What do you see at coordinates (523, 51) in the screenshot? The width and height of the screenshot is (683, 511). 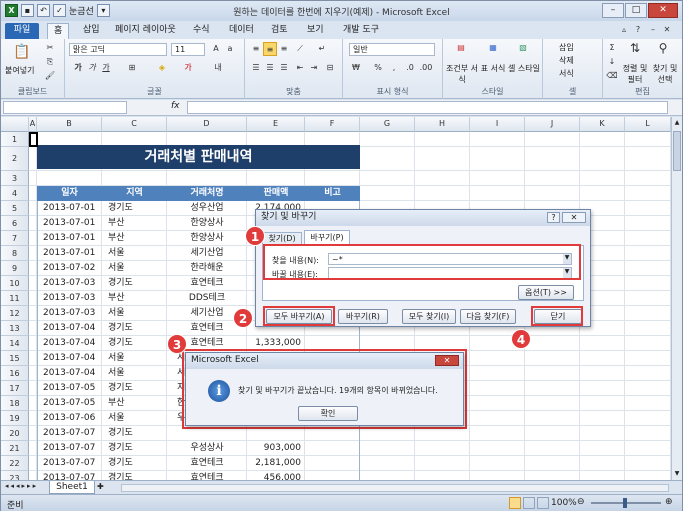 I see `cell-styles-icon: ▧` at bounding box center [523, 51].